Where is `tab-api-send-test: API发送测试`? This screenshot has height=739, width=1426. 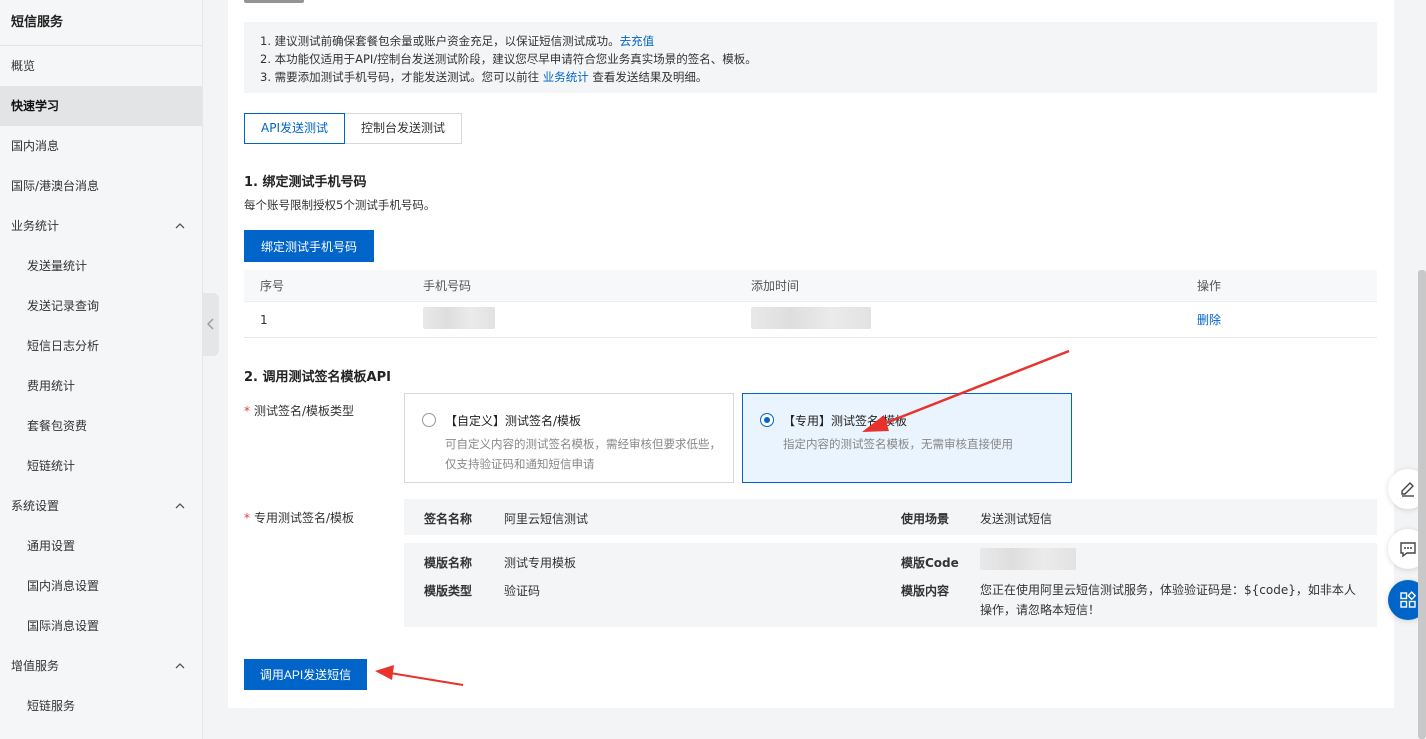
tab-api-send-test: API发送测试 is located at coordinates (294, 128).